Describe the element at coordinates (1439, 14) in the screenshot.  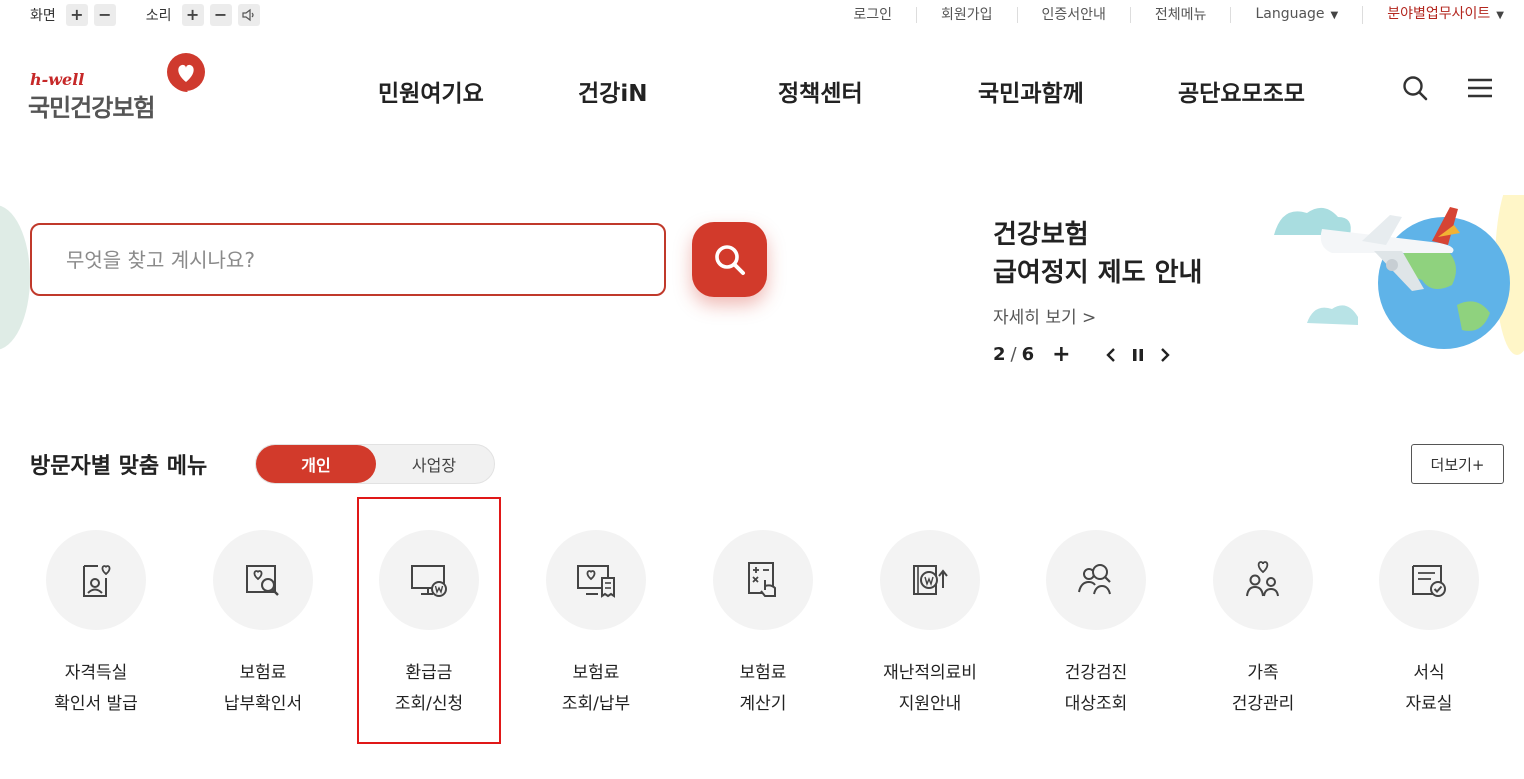
I see `field-sites-label: 분야별업무사이트` at that location.